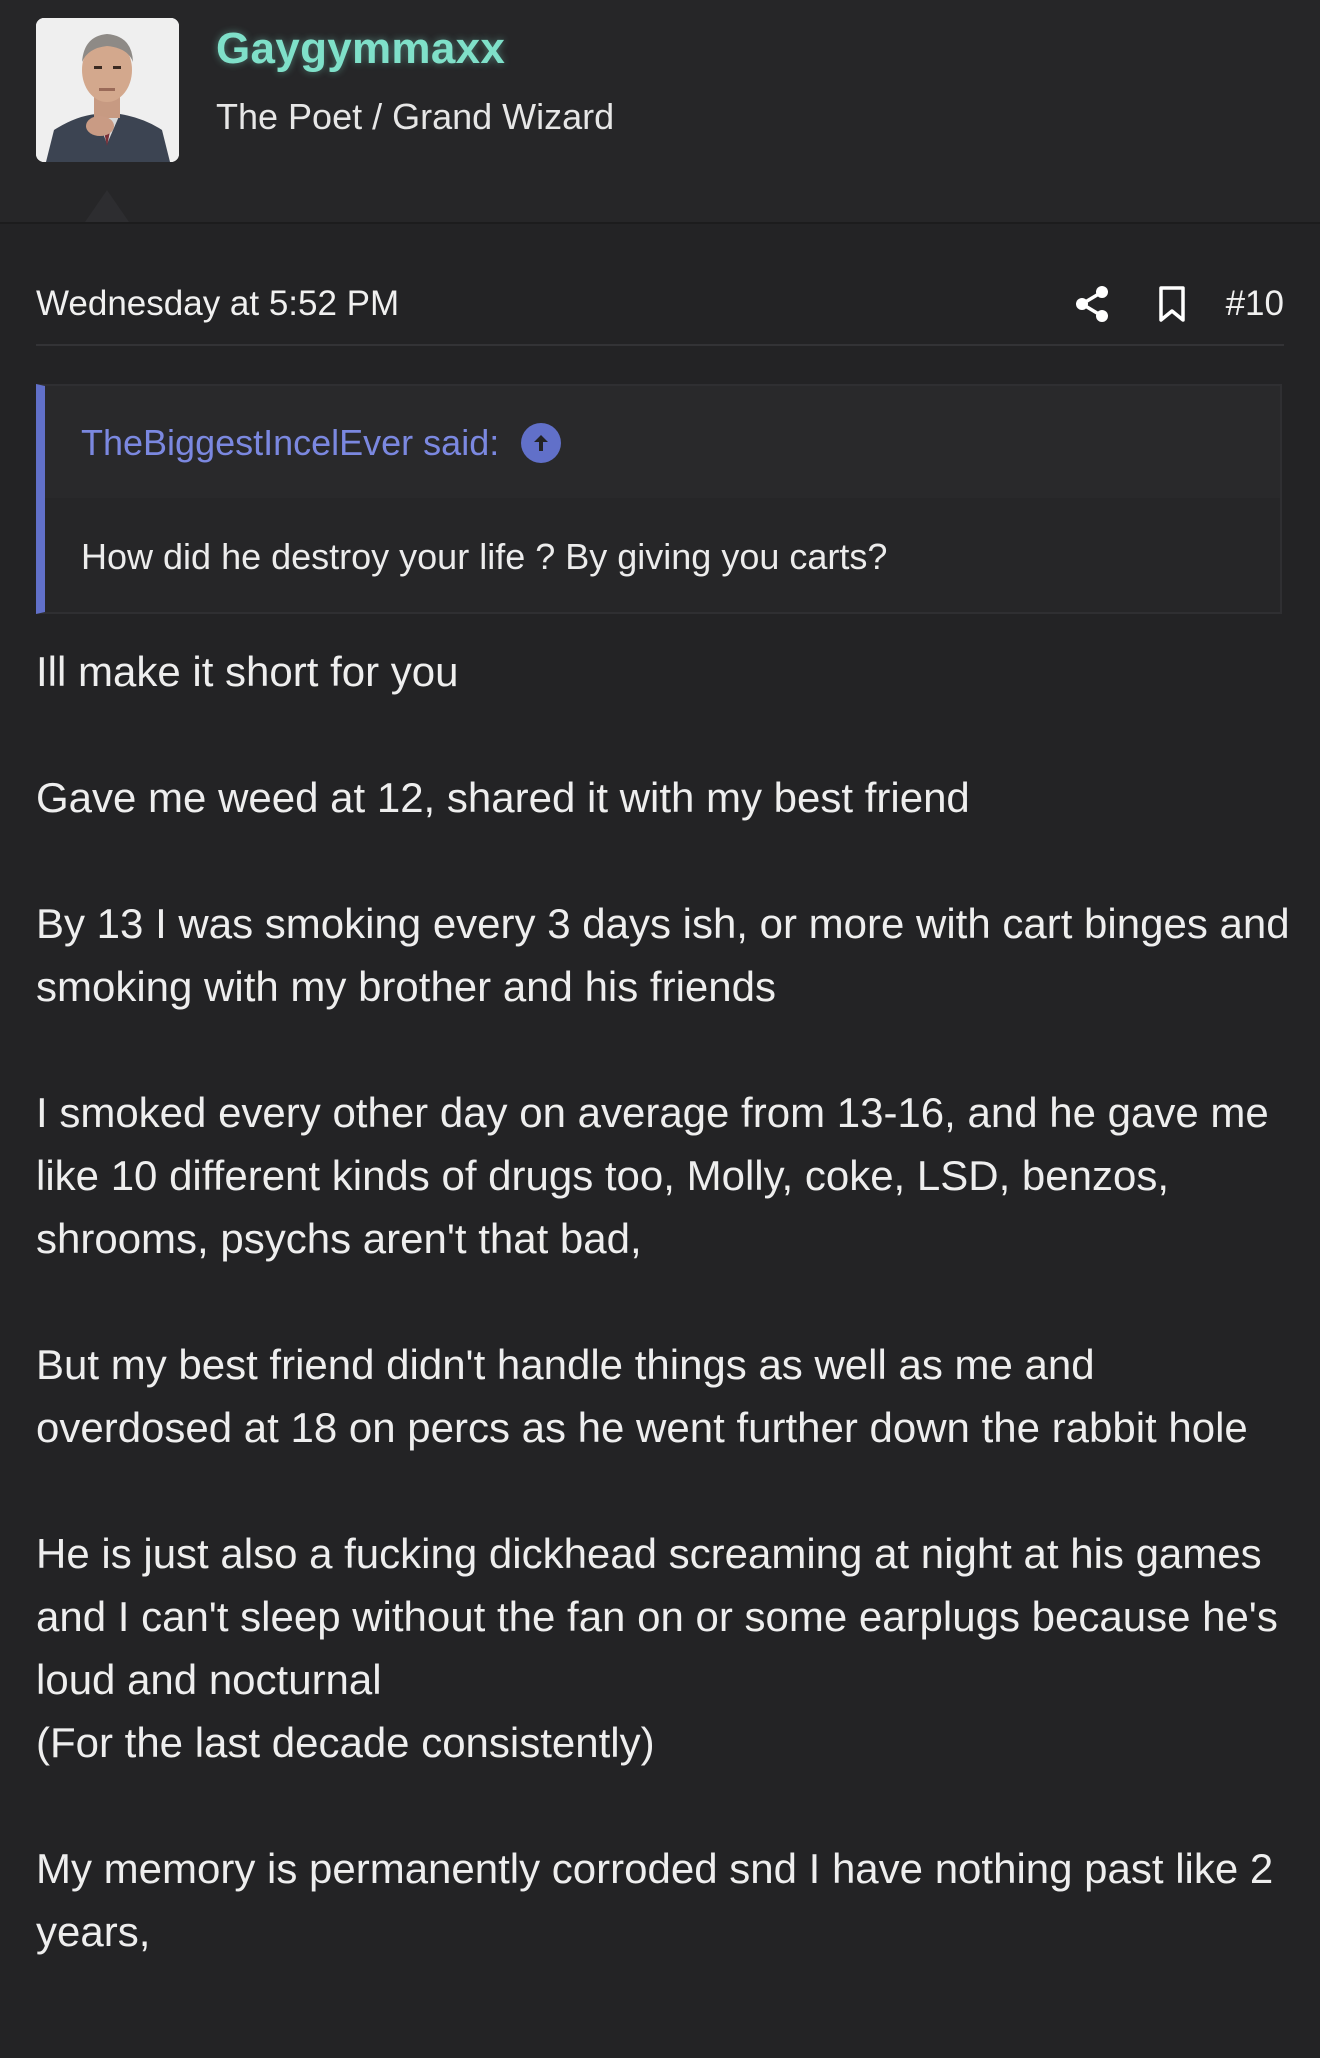 The image size is (1320, 2058). I want to click on share-button, so click(1092, 304).